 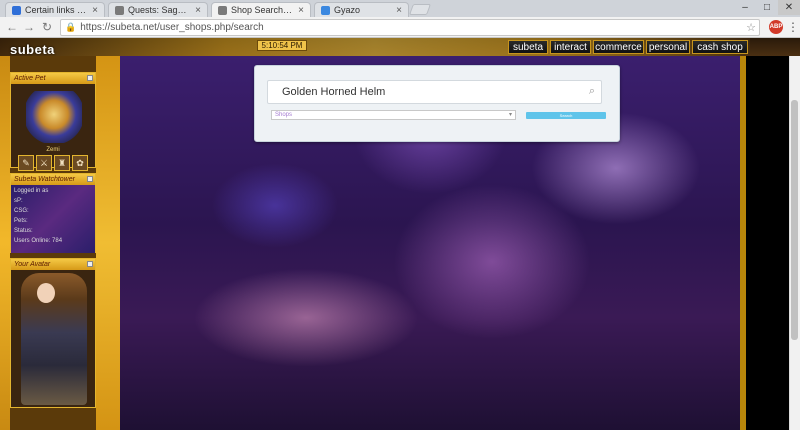 I want to click on chevron-down-icon: ▾, so click(x=510, y=115).